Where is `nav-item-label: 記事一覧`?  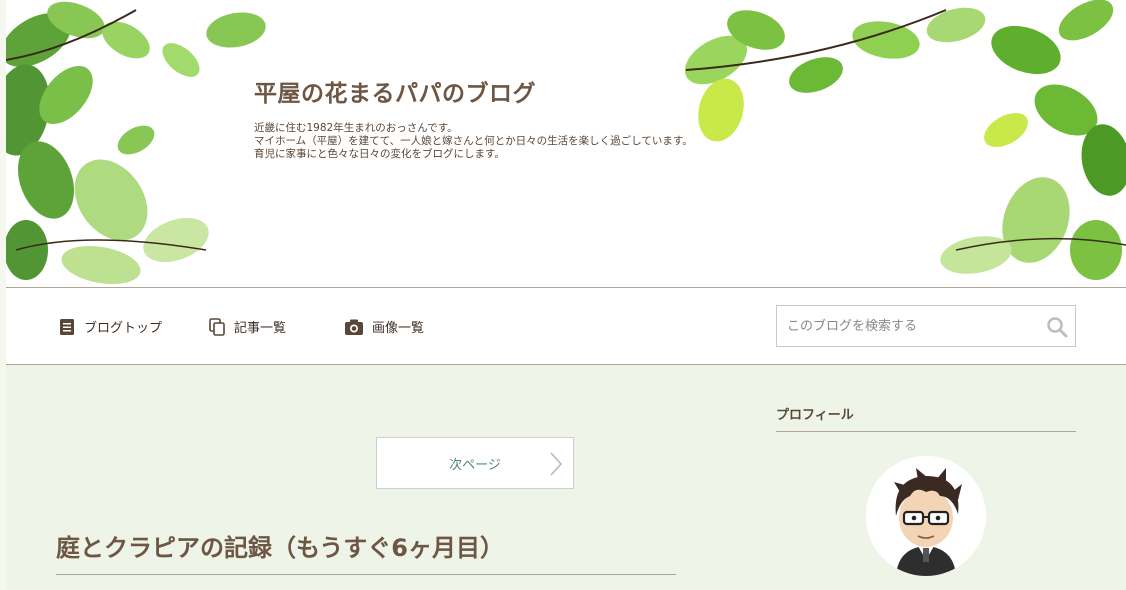 nav-item-label: 記事一覧 is located at coordinates (260, 328).